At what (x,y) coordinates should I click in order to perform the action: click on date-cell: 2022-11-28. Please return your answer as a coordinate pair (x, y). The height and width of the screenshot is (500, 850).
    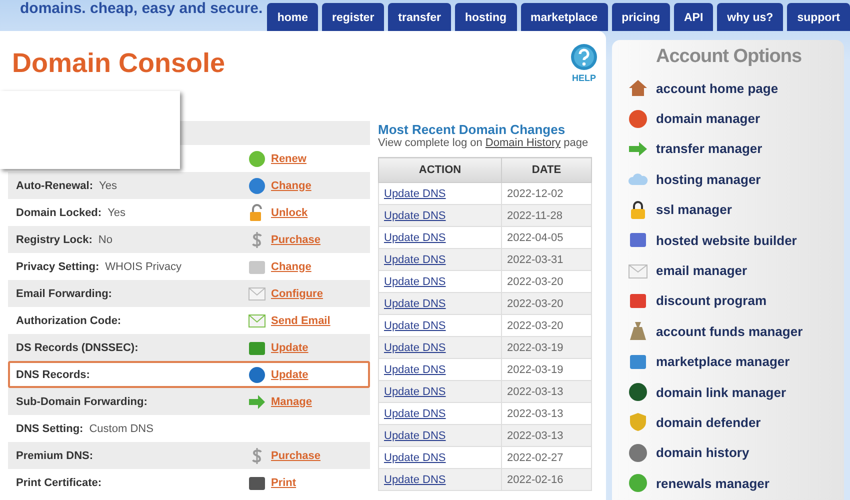
    Looking at the image, I should click on (547, 215).